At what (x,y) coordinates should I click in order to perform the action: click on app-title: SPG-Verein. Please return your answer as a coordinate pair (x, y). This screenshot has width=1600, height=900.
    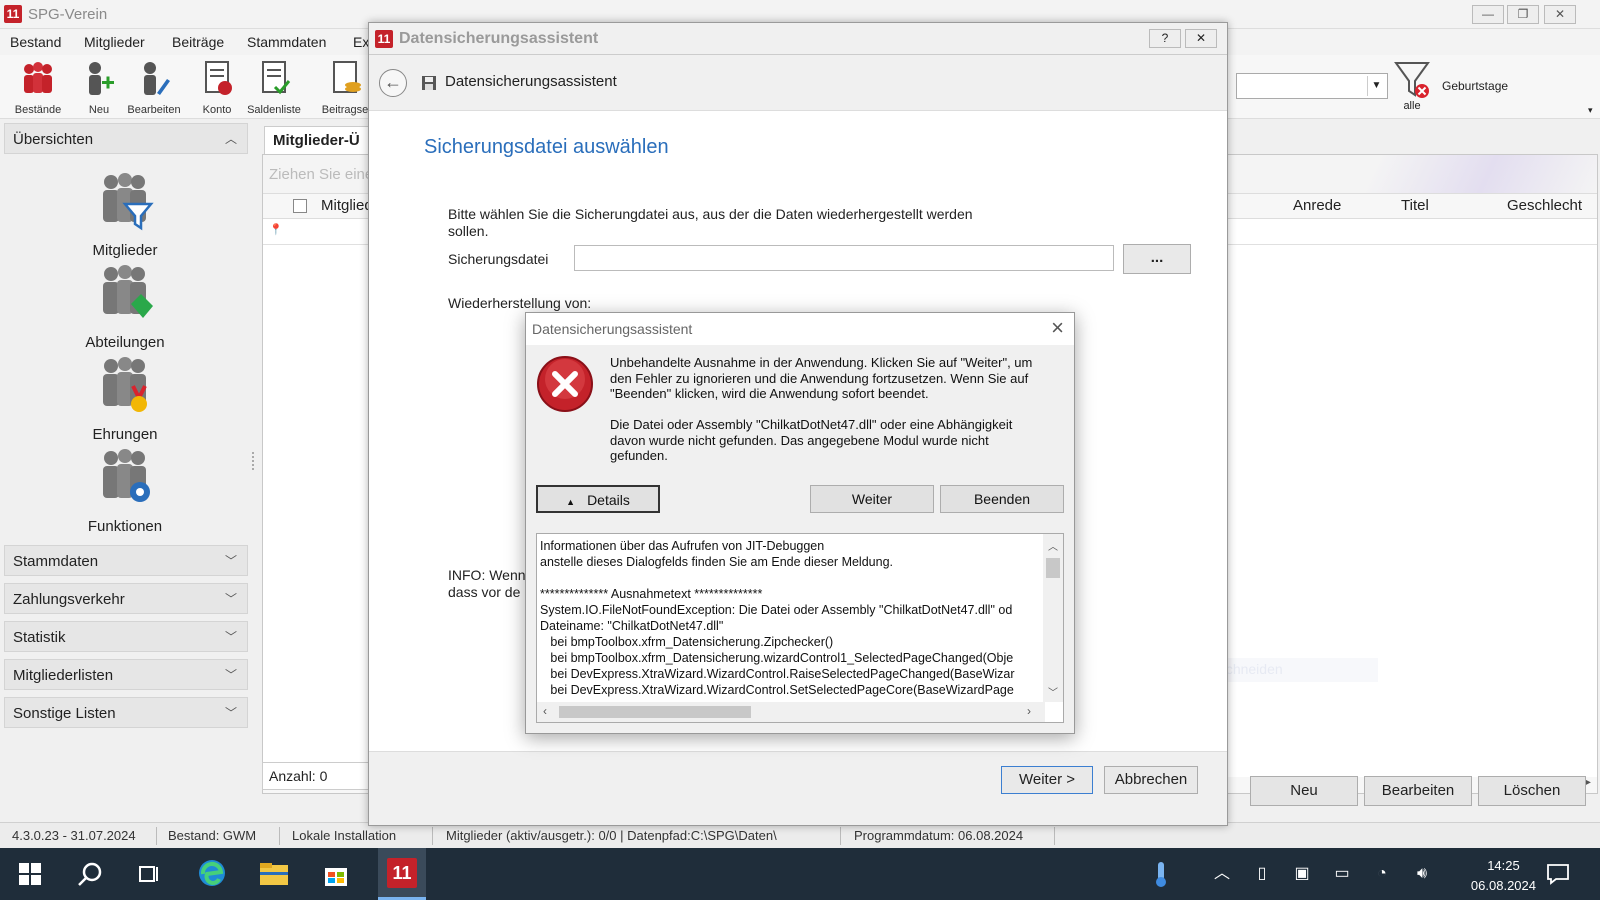
    Looking at the image, I should click on (68, 14).